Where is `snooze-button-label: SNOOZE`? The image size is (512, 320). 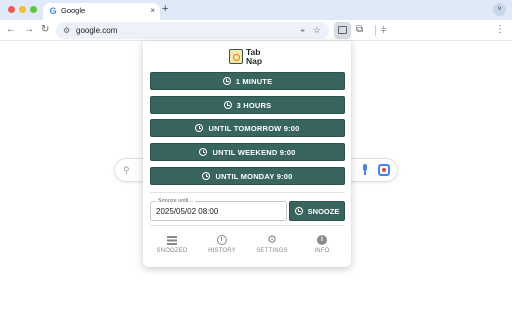
snooze-button-label: SNOOZE is located at coordinates (323, 211).